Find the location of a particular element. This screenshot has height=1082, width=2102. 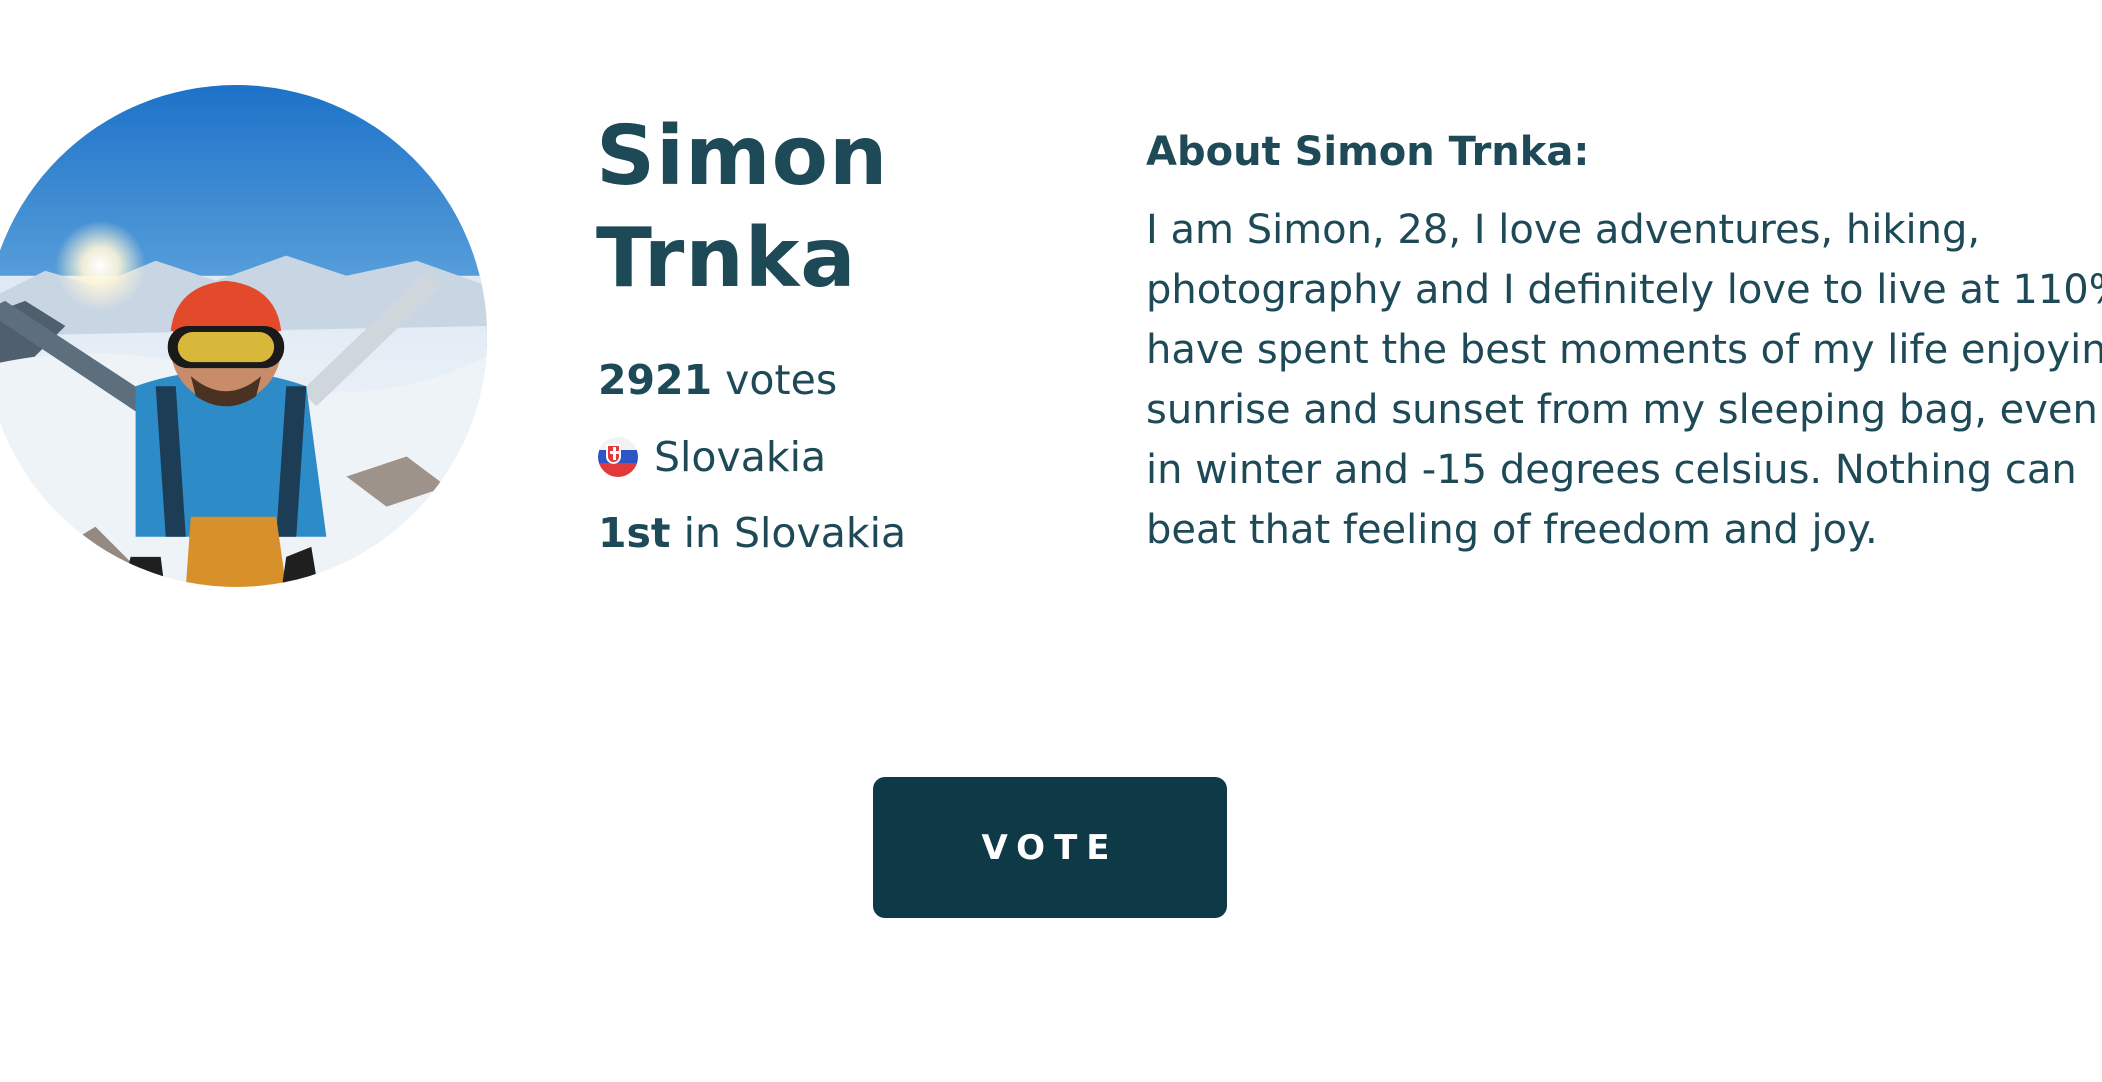

about-title: About Simon Trnka: is located at coordinates (1368, 152).